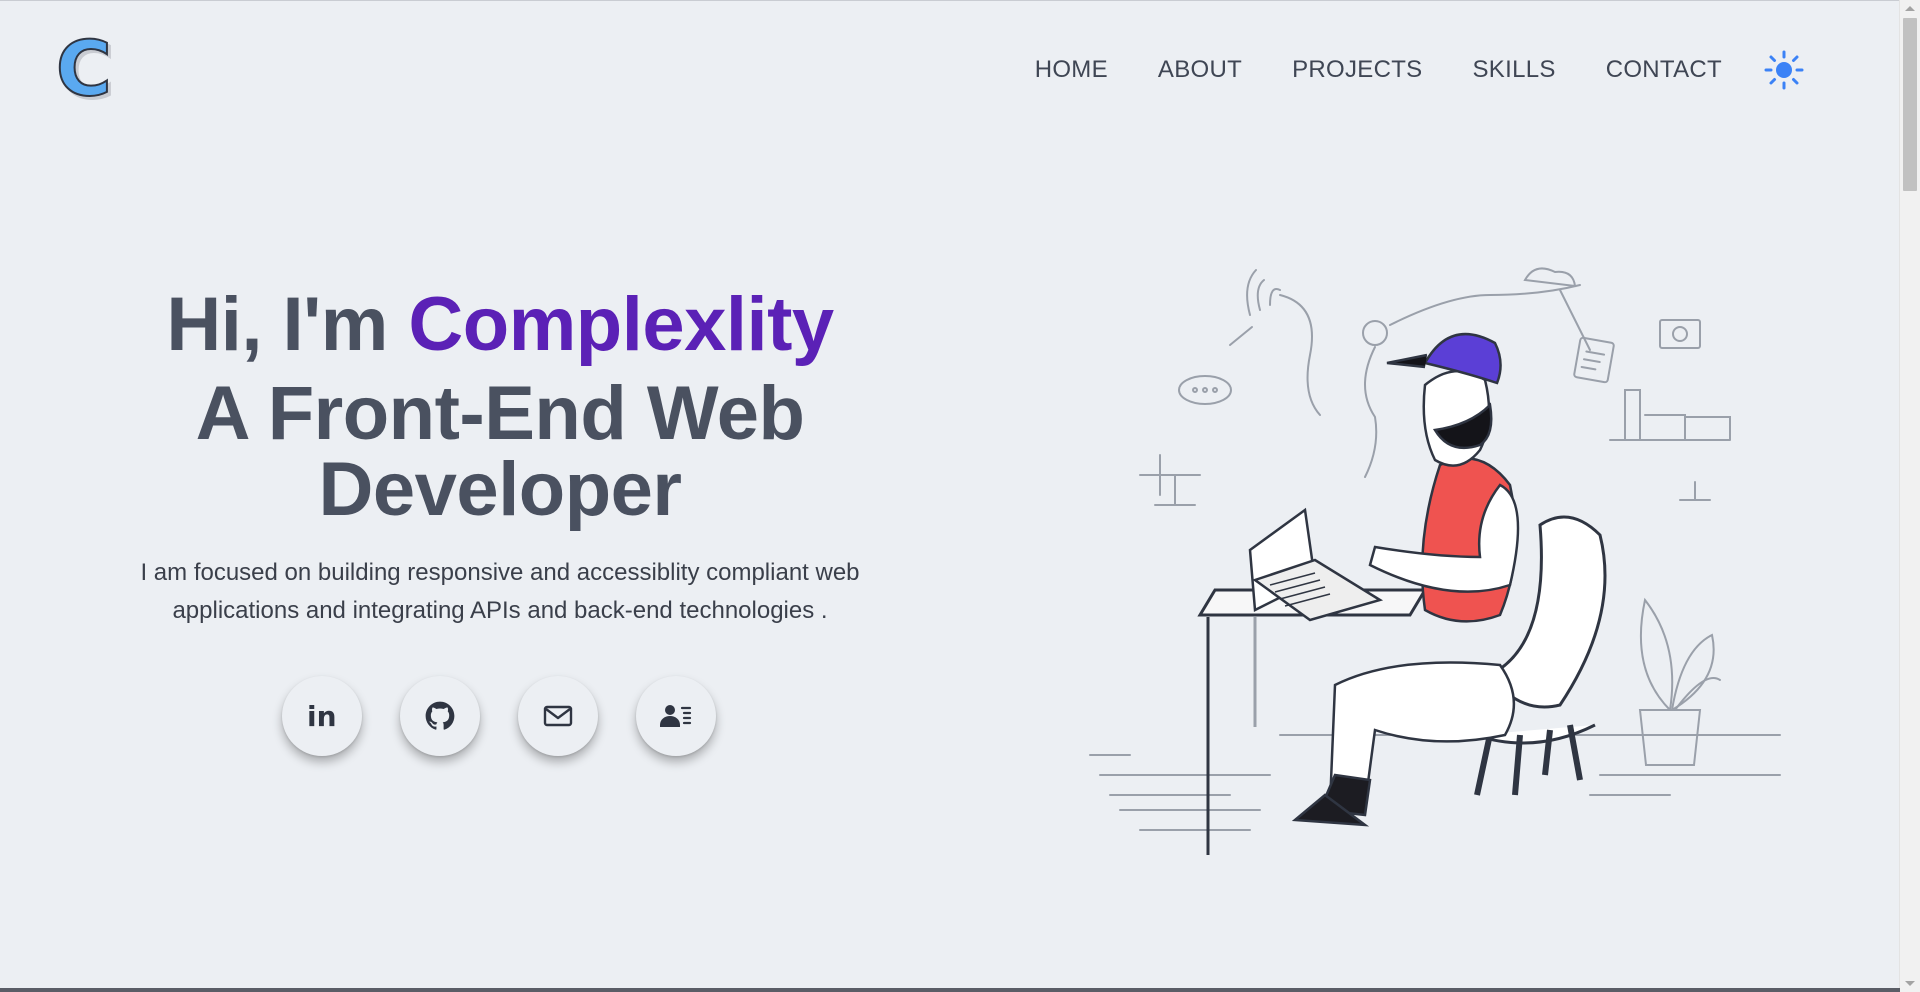  I want to click on mail-icon, so click(558, 716).